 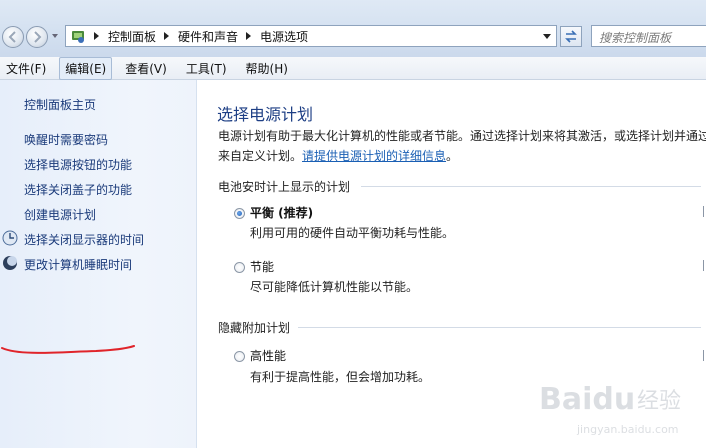 What do you see at coordinates (239, 213) in the screenshot?
I see `plan-balanced-radio` at bounding box center [239, 213].